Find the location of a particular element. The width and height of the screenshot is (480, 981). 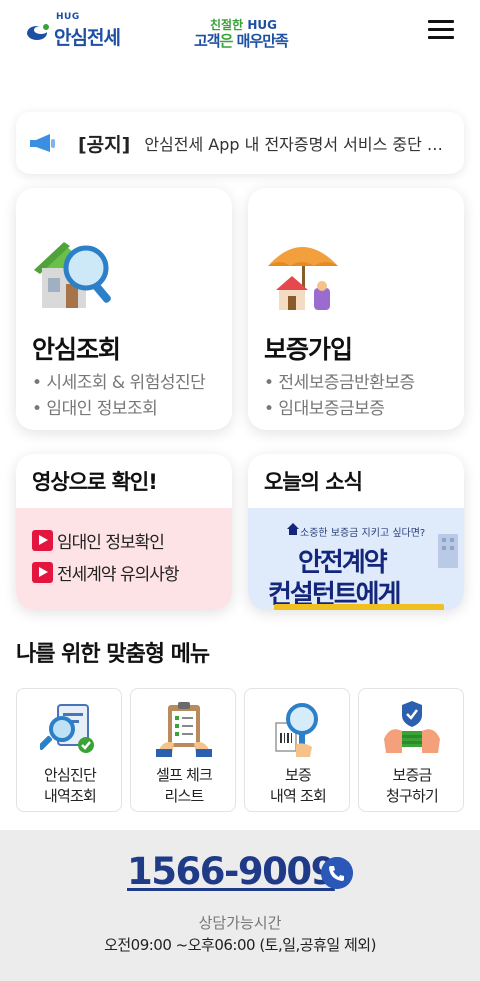

news-banner-caption: 소중한 보증금 지키고 싶다면? is located at coordinates (363, 533).